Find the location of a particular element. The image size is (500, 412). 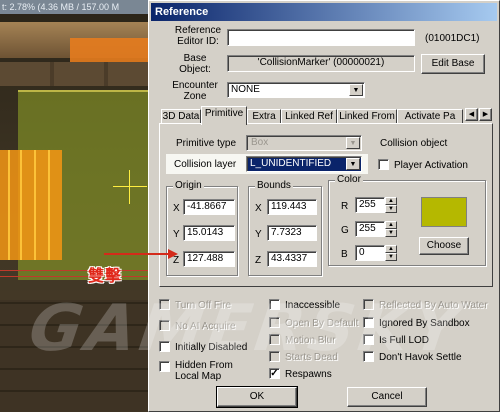

choose-color-button: Choose is located at coordinates (444, 246).